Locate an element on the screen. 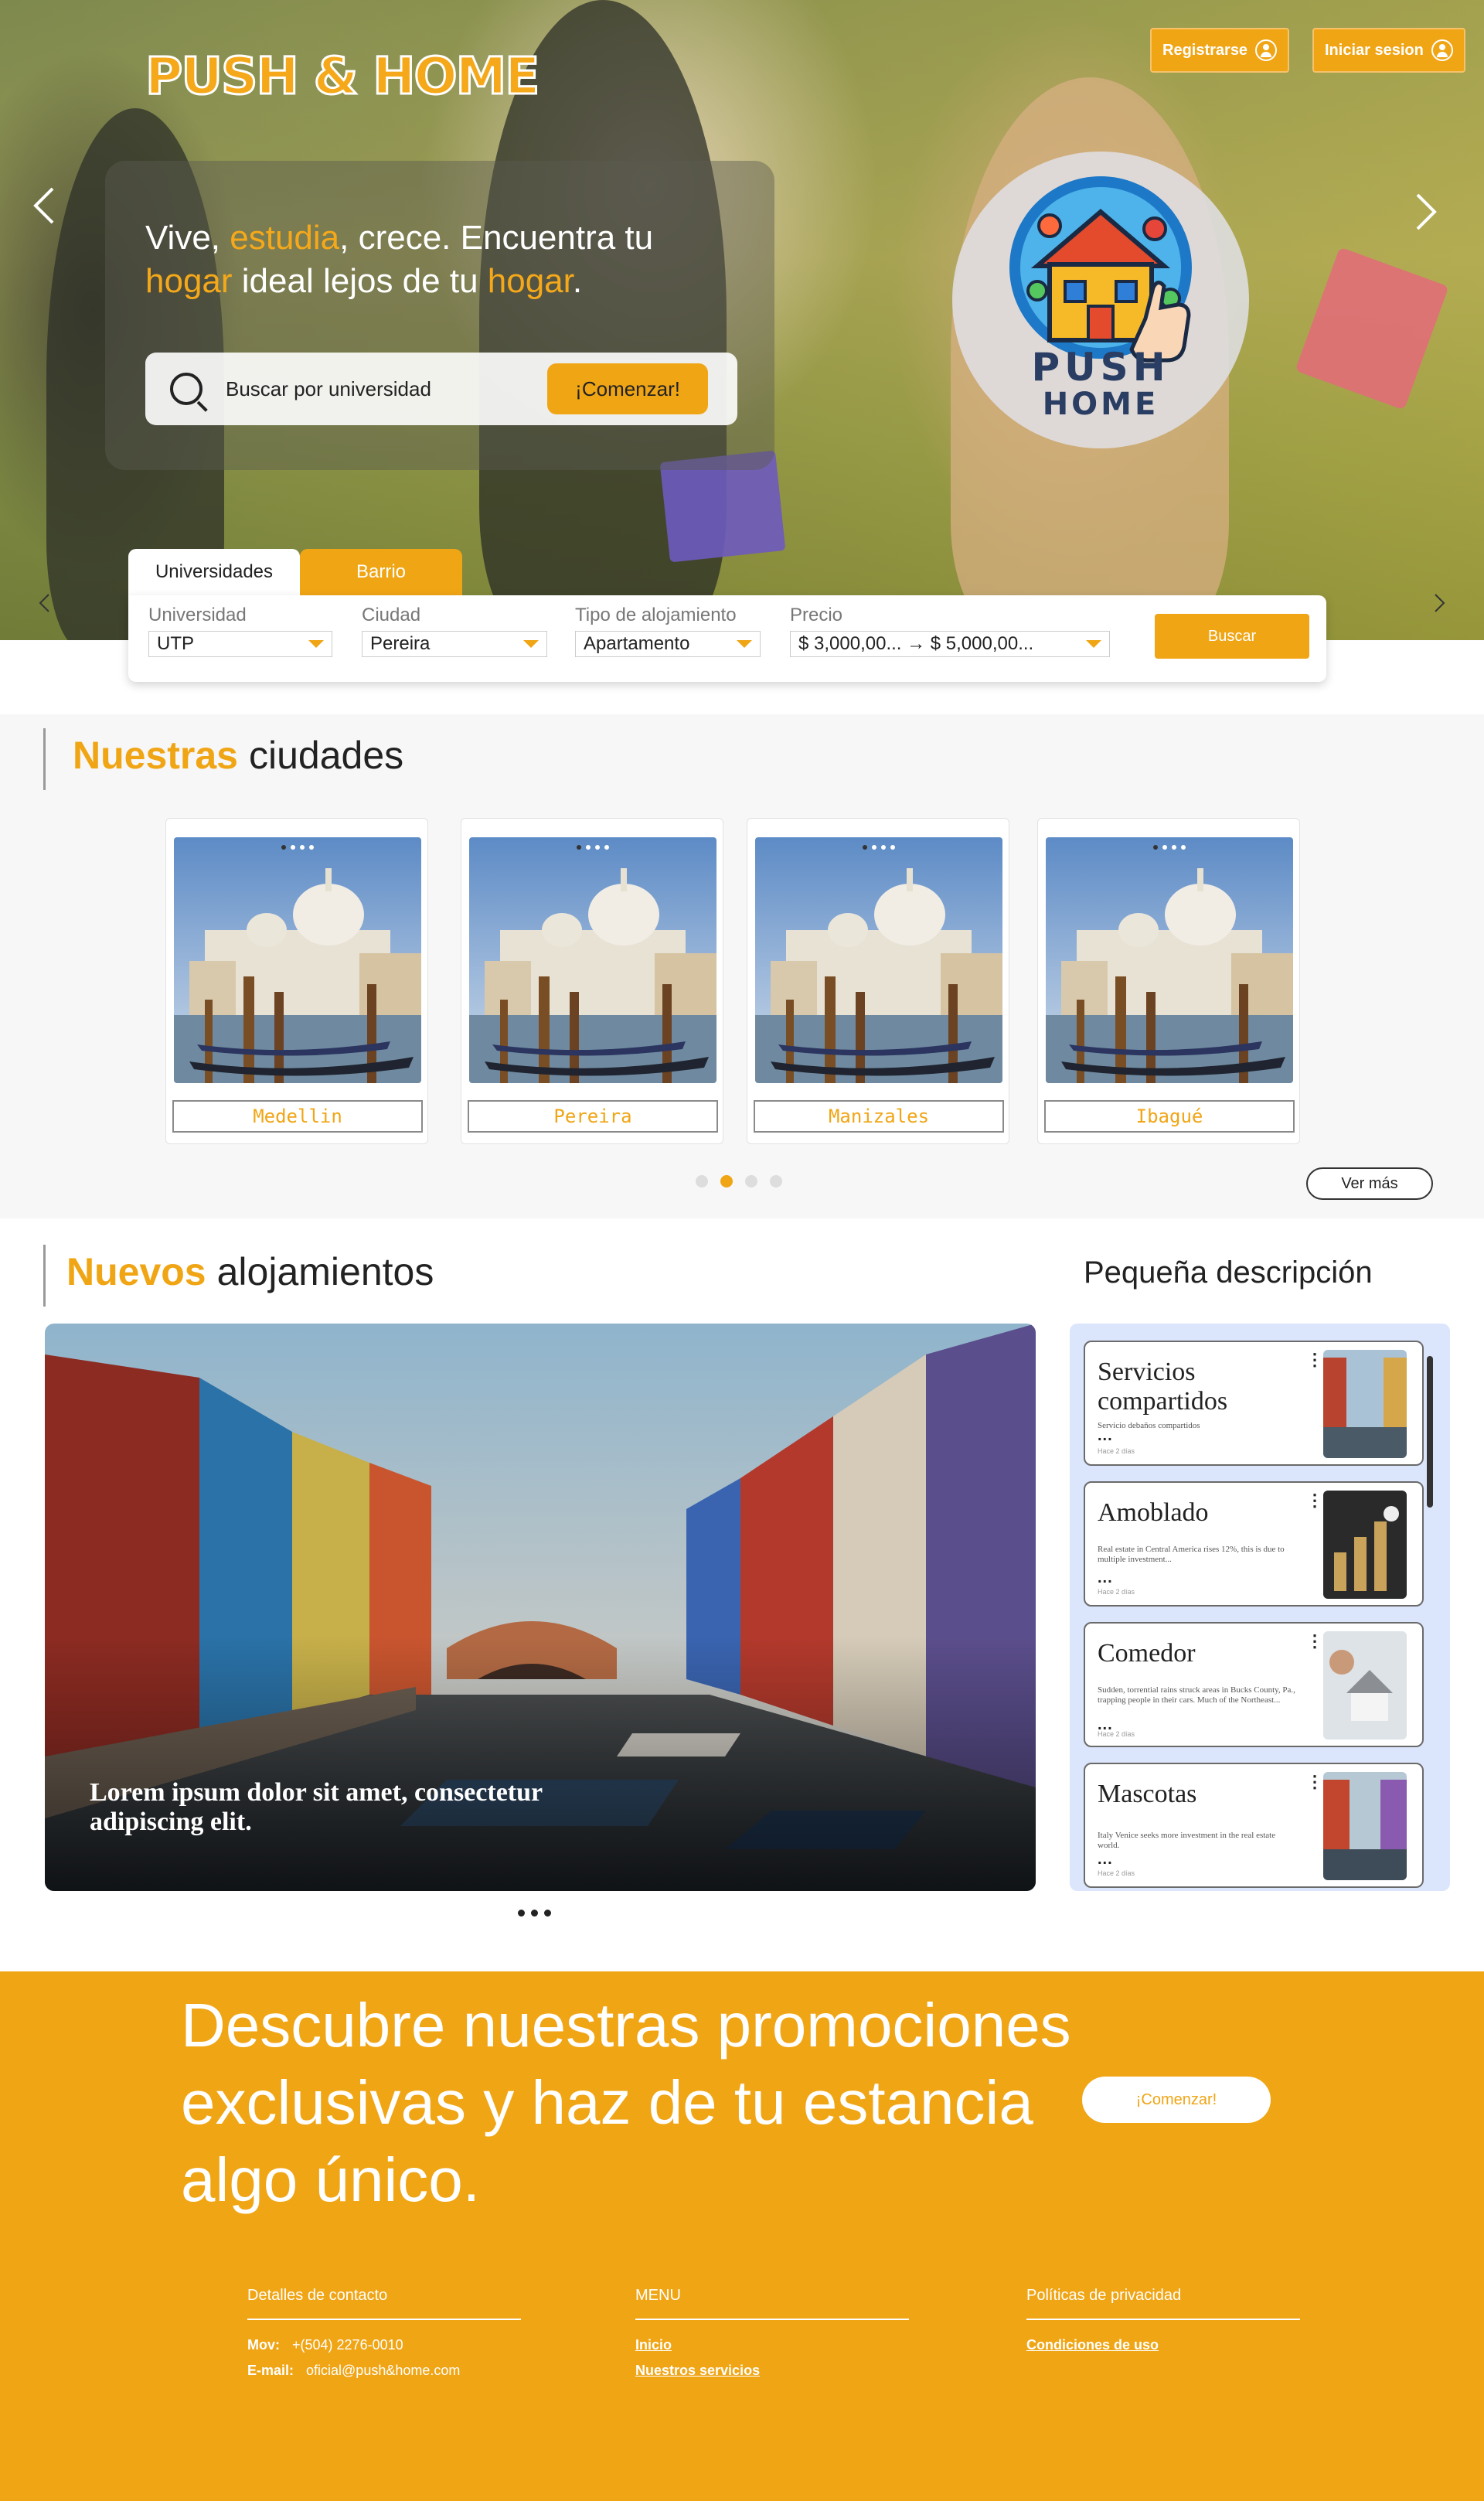  feature-card-time: Hace 2 días is located at coordinates (1116, 1873).